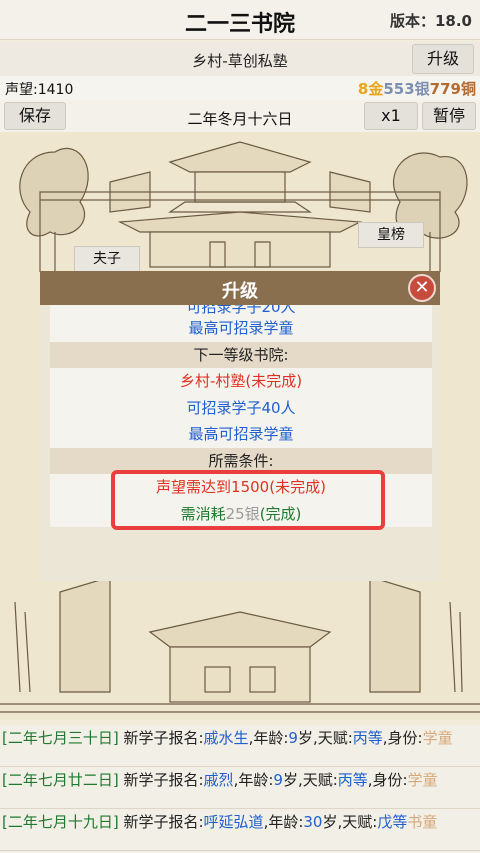 The height and width of the screenshot is (853, 480). I want to click on dialog-title: 升级, so click(240, 291).